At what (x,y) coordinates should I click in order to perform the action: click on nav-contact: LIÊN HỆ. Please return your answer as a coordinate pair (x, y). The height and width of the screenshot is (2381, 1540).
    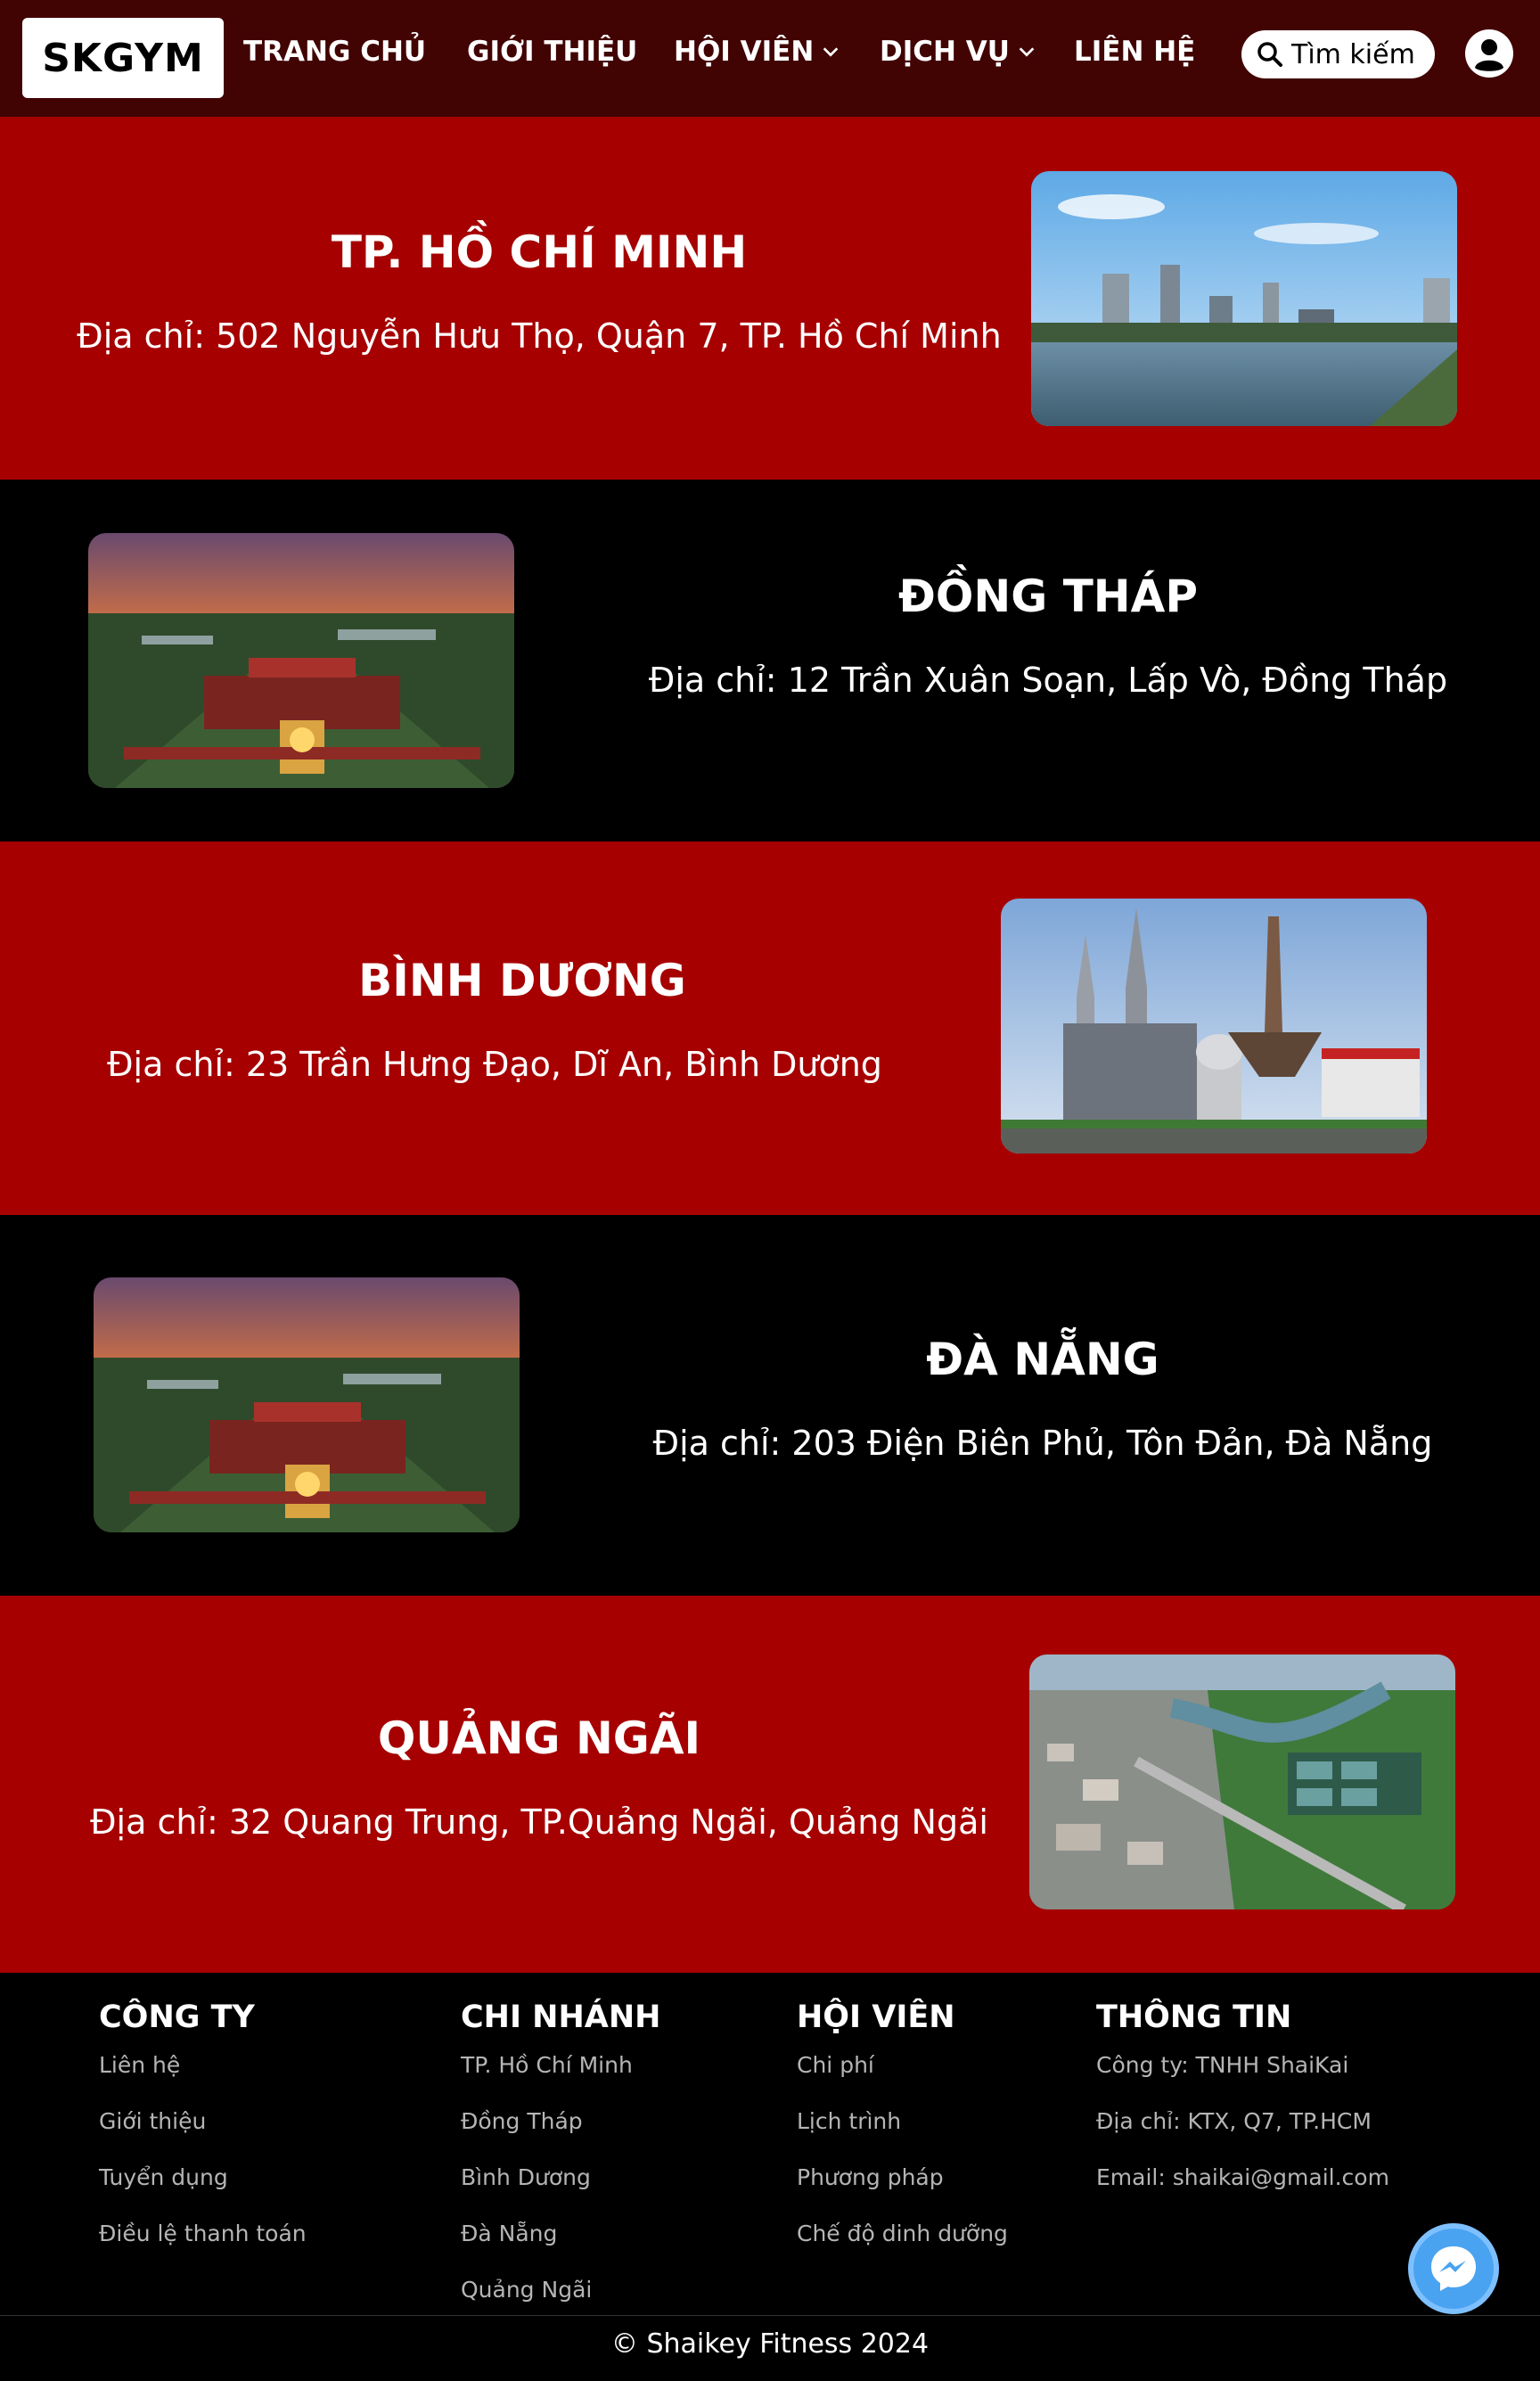
    Looking at the image, I should click on (1134, 52).